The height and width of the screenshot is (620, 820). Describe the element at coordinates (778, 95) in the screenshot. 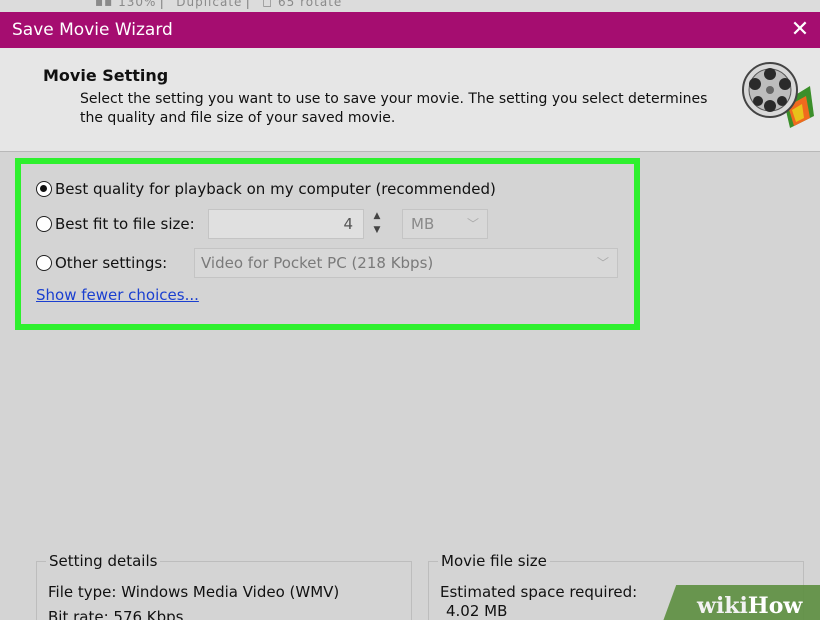

I see `film-reel-icon` at that location.